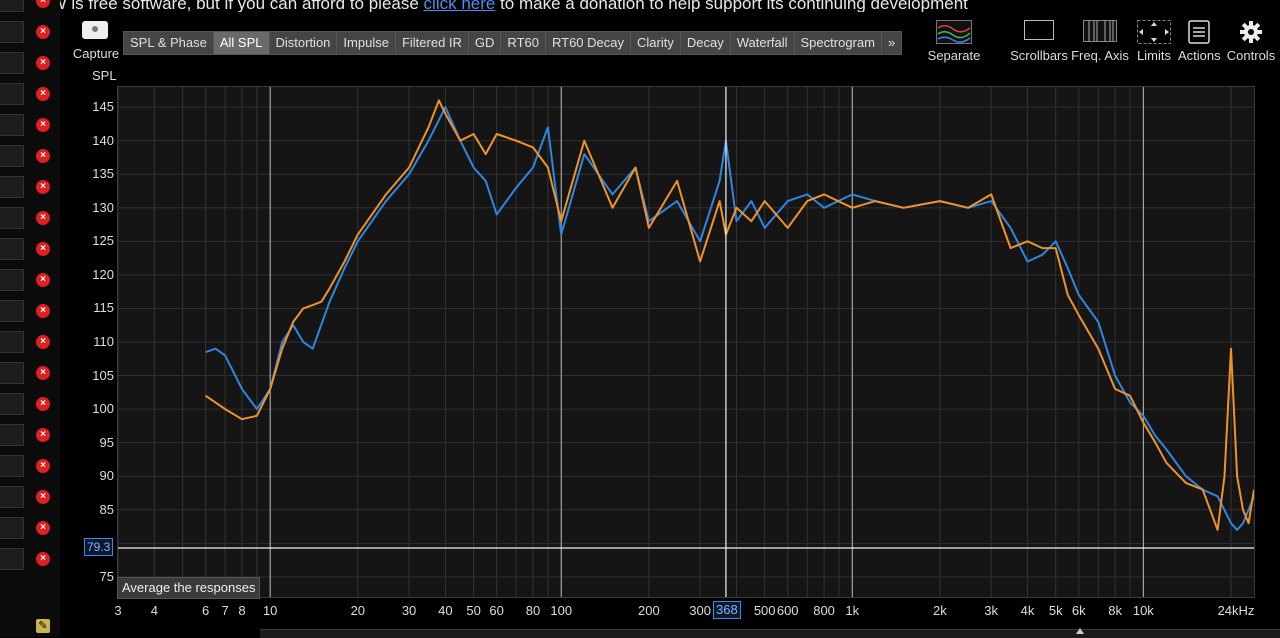 The width and height of the screenshot is (1280, 638). Describe the element at coordinates (852, 610) in the screenshot. I see `x-tick-label: 1k` at that location.